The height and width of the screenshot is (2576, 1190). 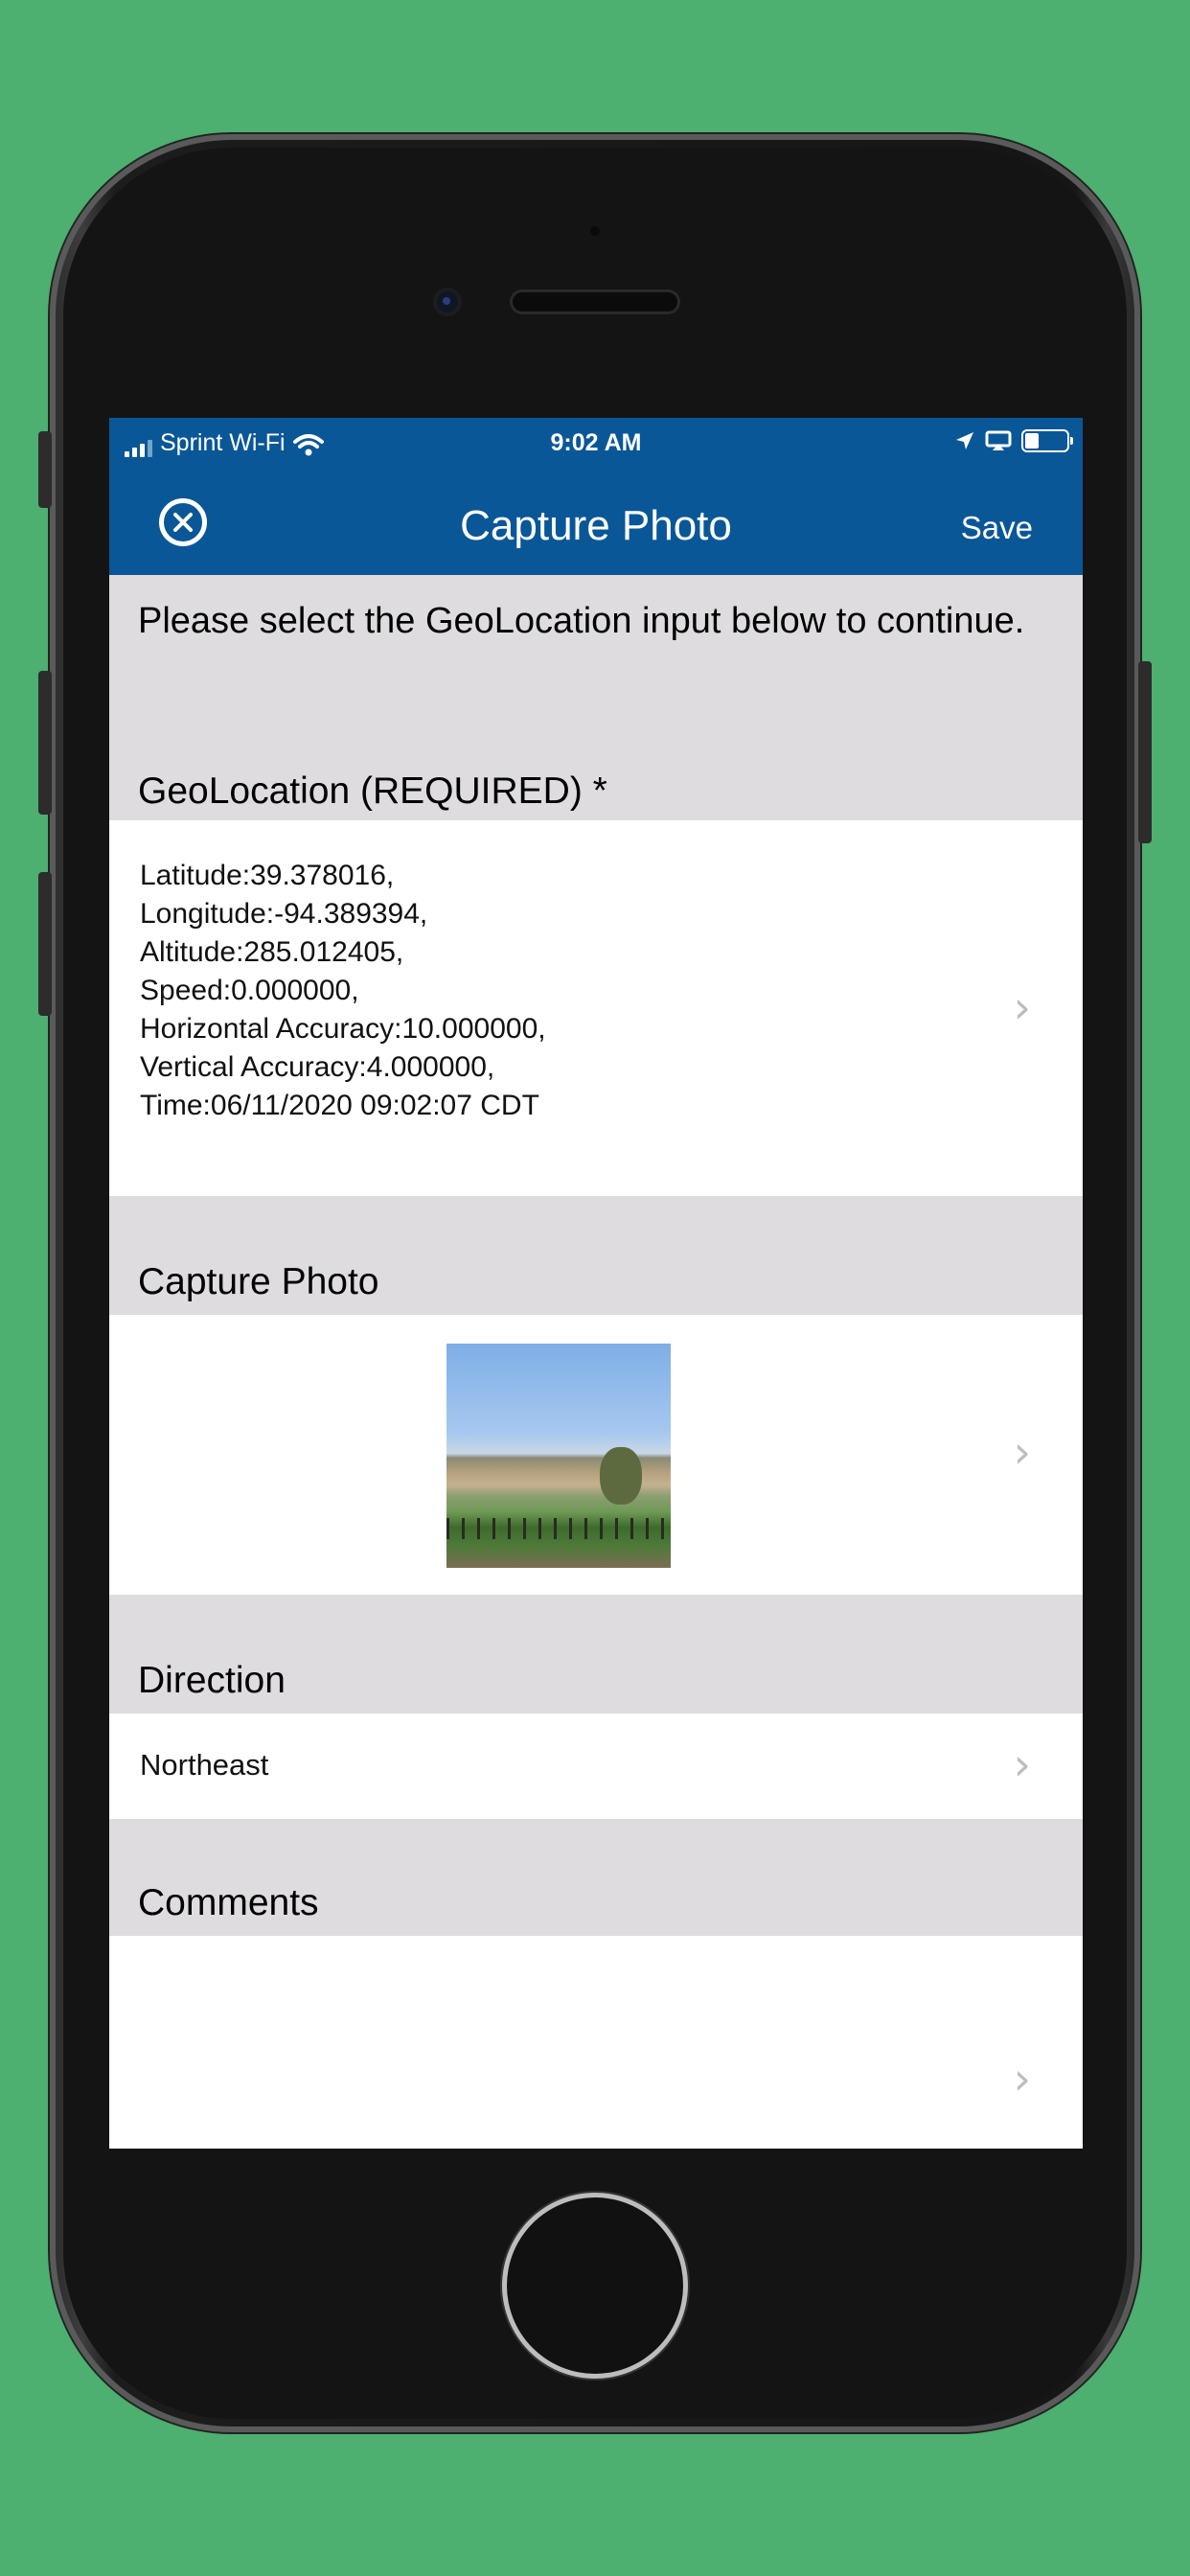 I want to click on volume-up-button, so click(x=45, y=743).